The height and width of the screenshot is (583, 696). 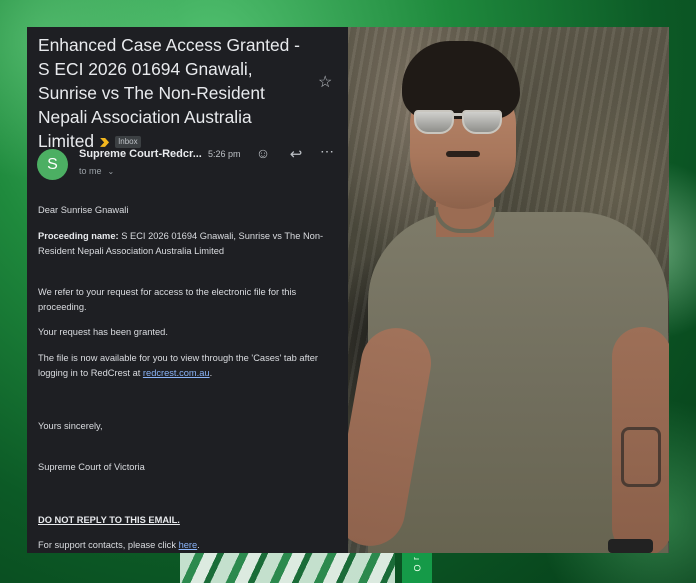 I want to click on recipient-details: to me ⌄, so click(x=96, y=171).